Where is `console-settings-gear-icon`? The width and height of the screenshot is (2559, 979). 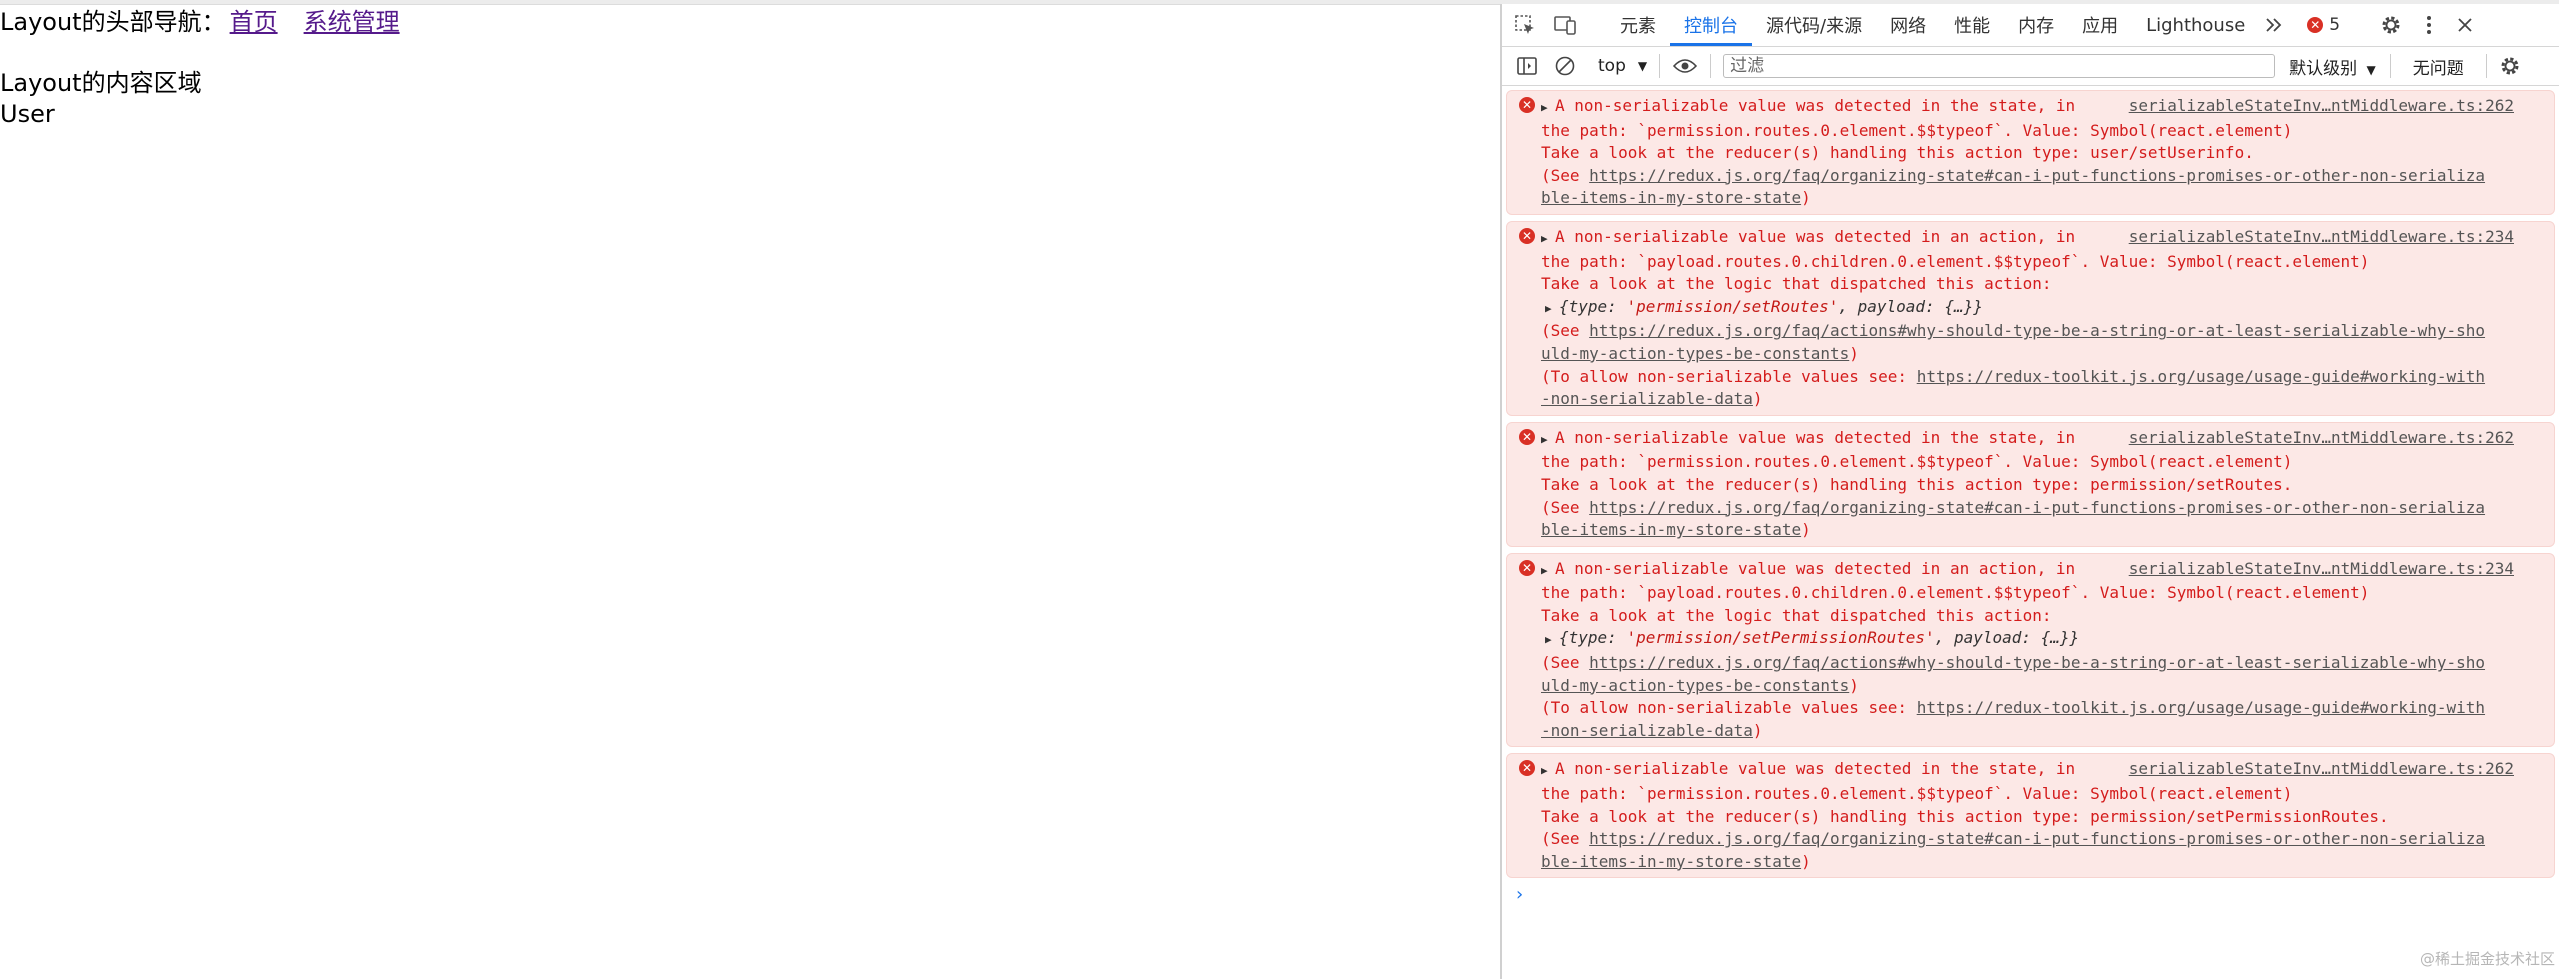
console-settings-gear-icon is located at coordinates (2510, 66).